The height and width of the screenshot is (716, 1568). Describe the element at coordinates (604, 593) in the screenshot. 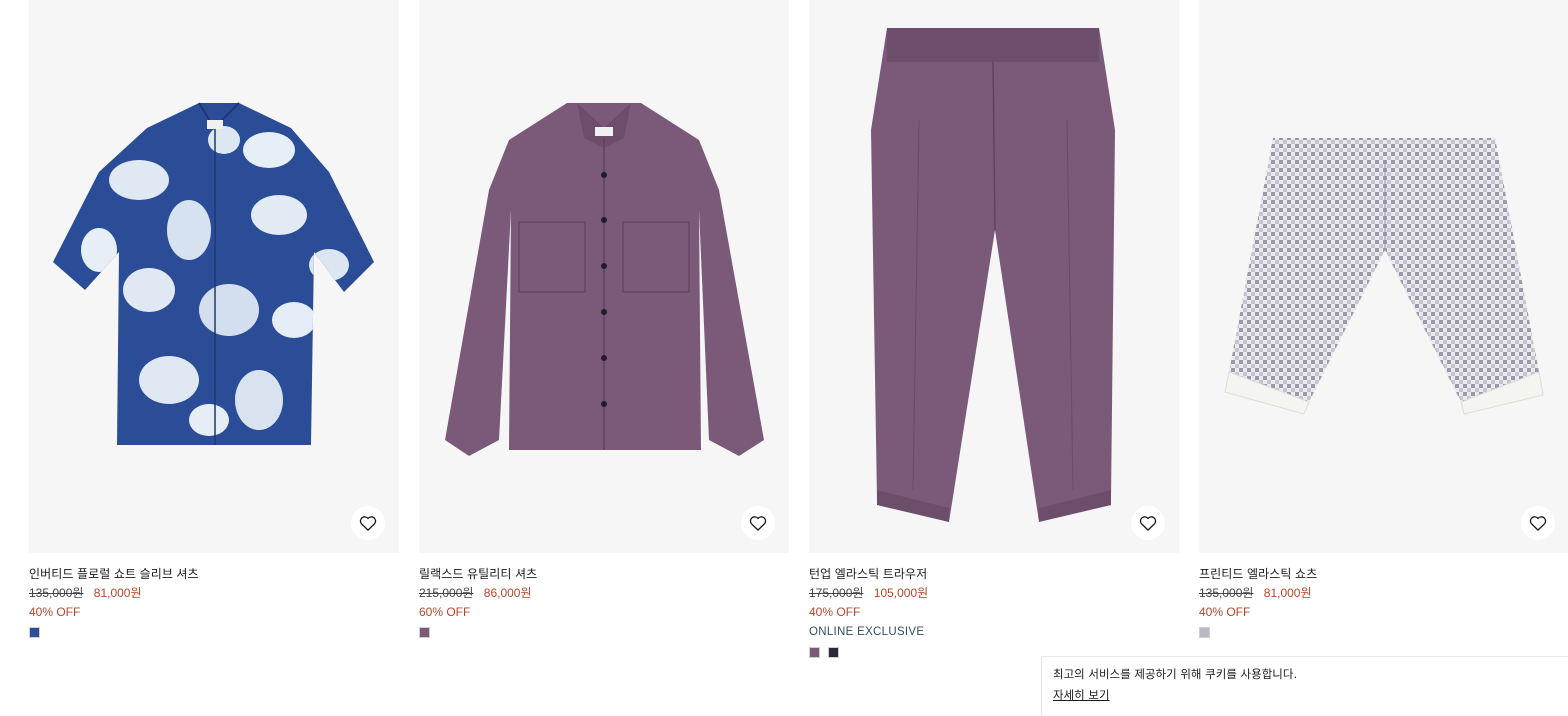

I see `product-prices: 215,000원 86,000원` at that location.